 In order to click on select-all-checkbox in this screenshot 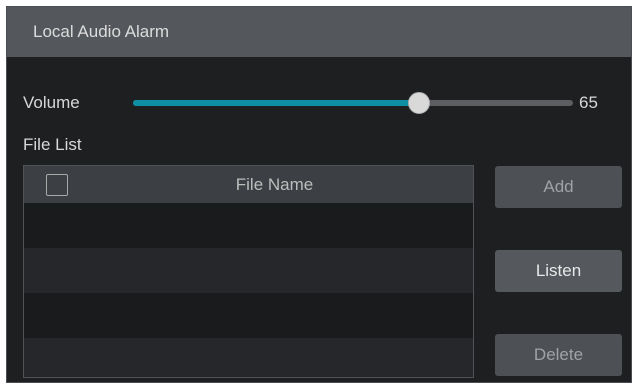, I will do `click(57, 185)`.